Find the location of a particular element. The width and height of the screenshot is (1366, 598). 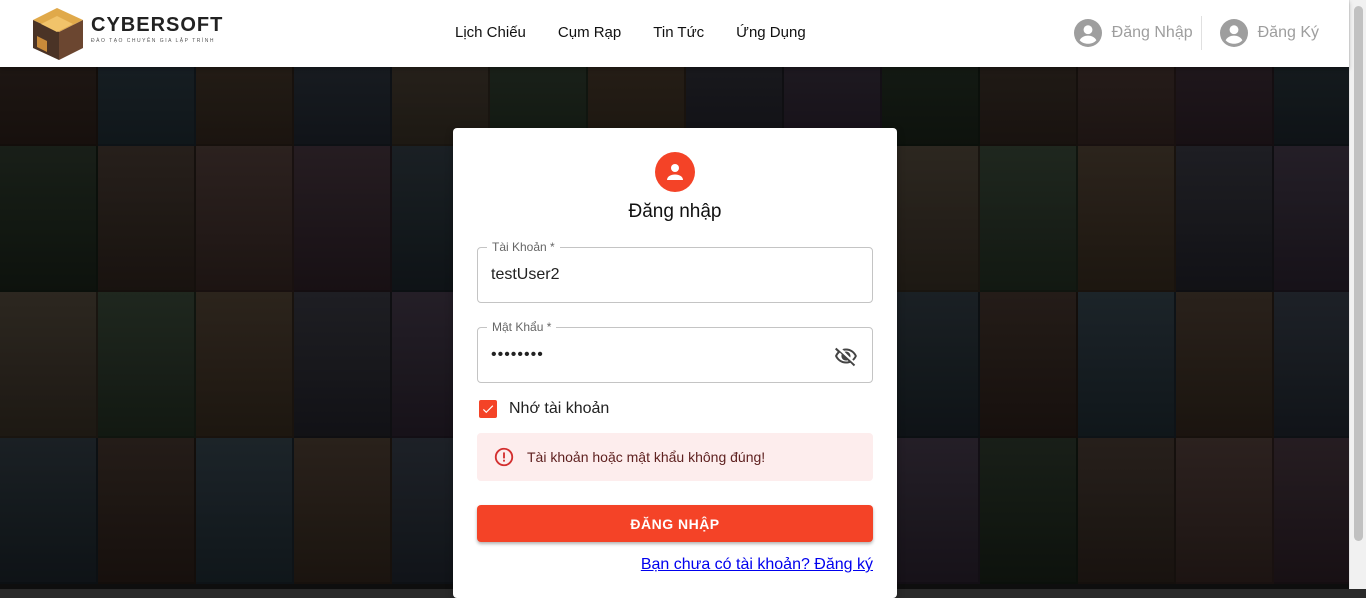

error-message: Tài khoản hoặc mật khẩu không đúng! is located at coordinates (646, 457).